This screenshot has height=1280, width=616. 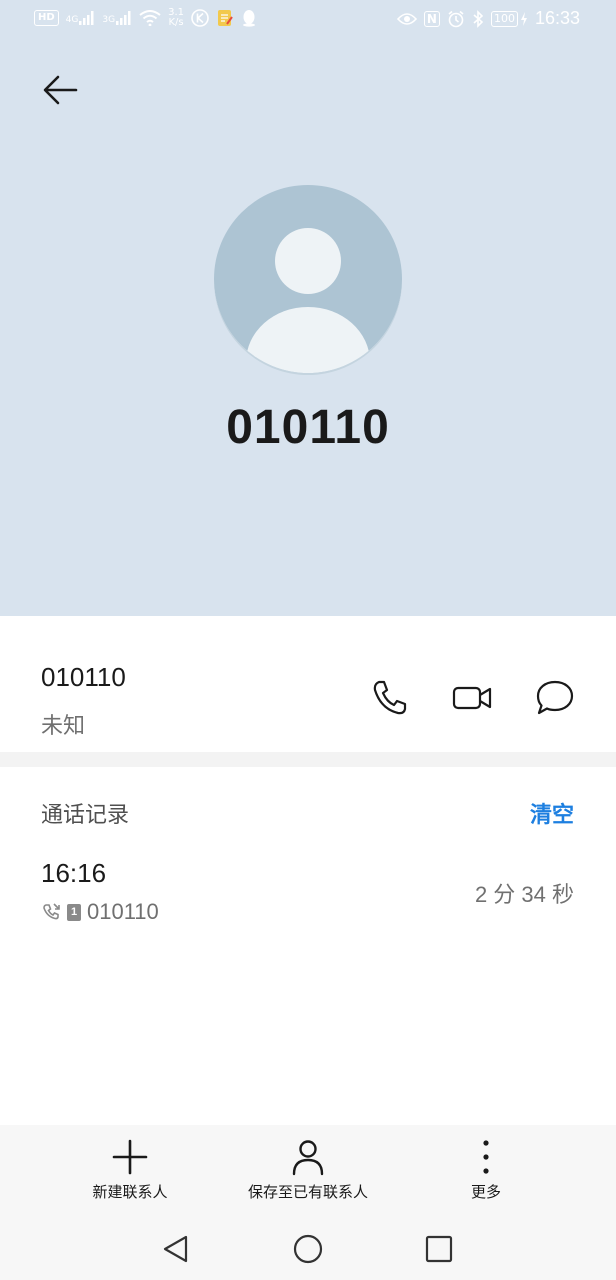 I want to click on wifi-icon, so click(x=150, y=18).